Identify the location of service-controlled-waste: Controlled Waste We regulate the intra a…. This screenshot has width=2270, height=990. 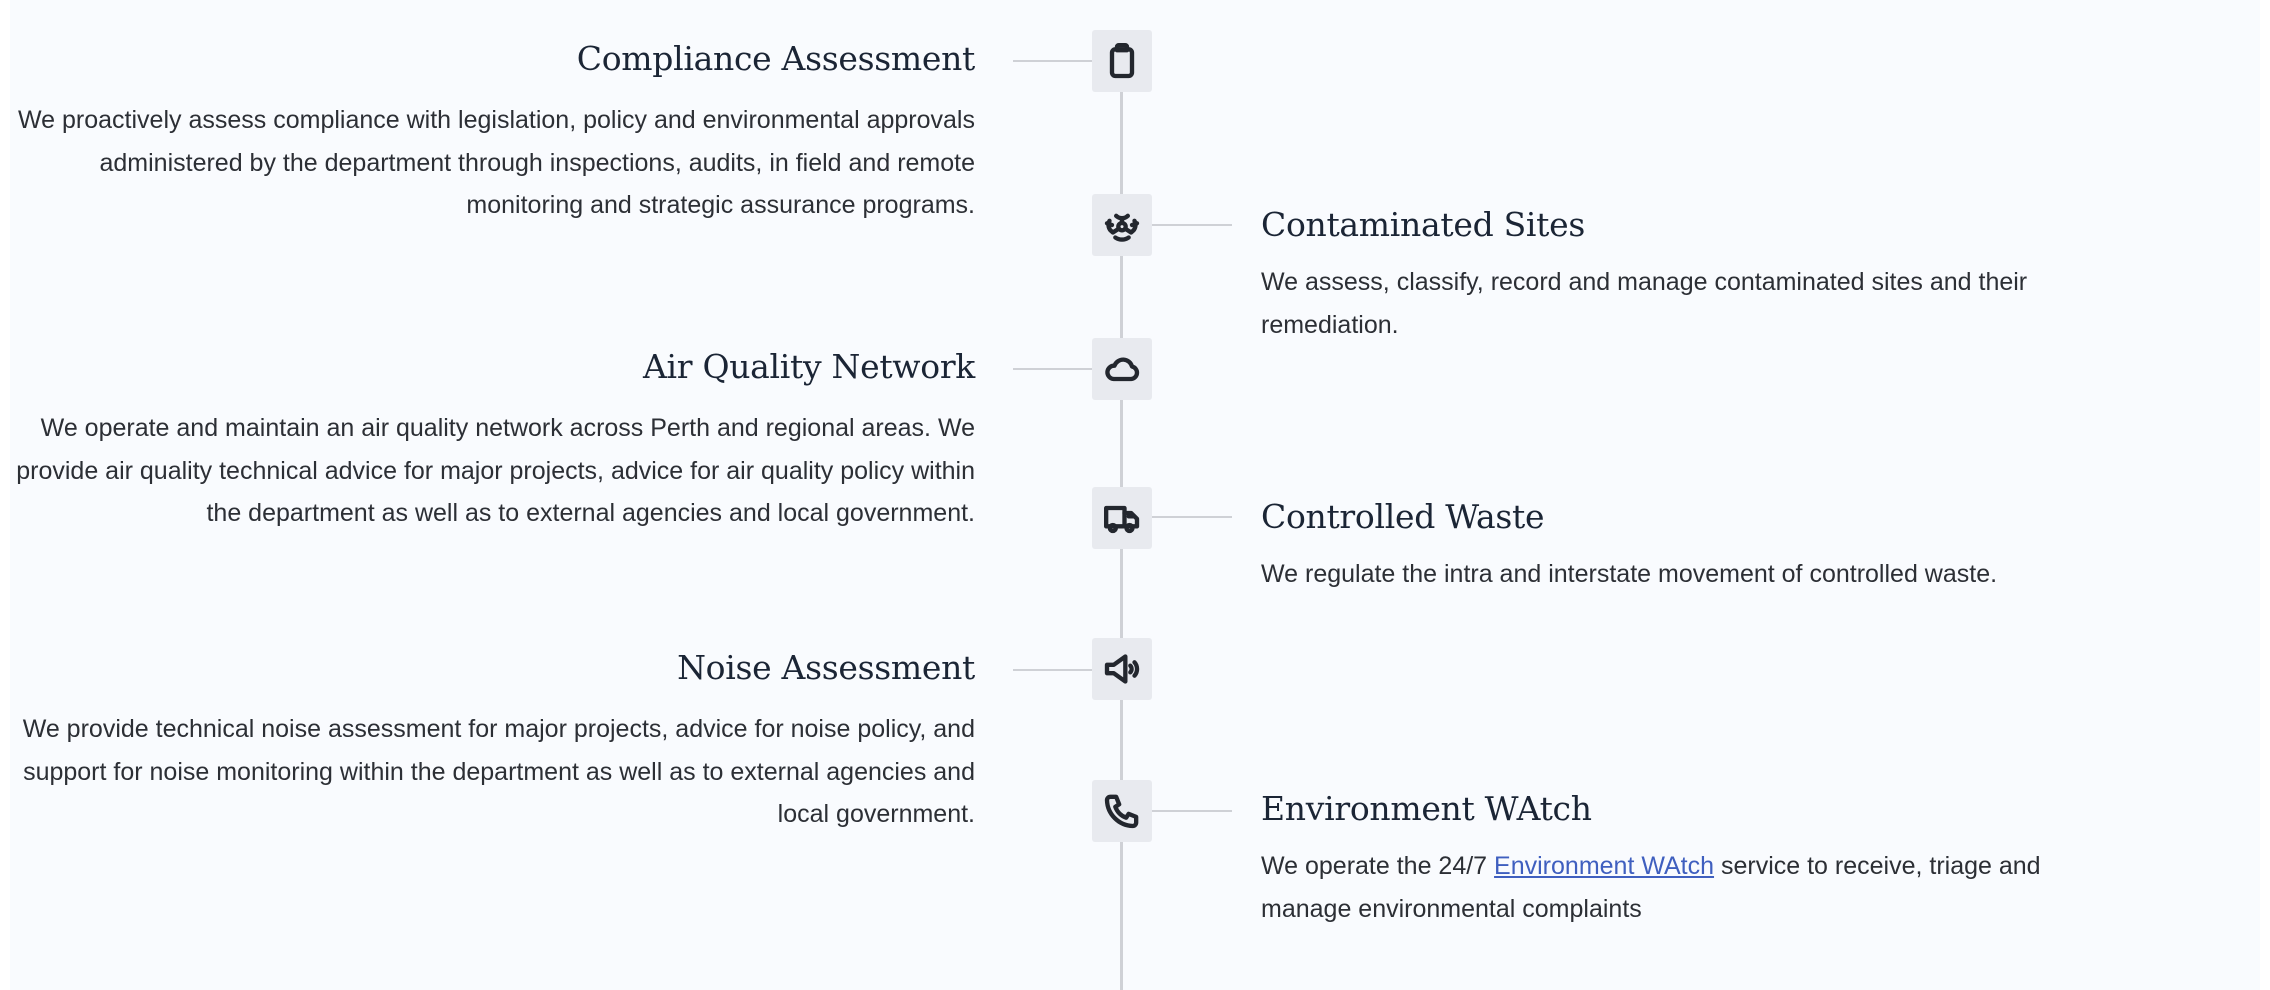
(1686, 546).